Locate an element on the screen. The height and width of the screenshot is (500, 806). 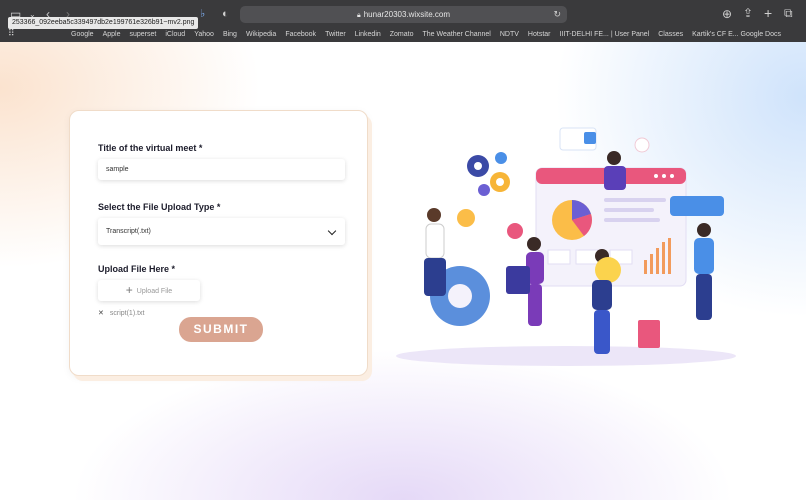
address-bar: 🔒︎ hunar20303.wixsite.com ↻ is located at coordinates (403, 14).